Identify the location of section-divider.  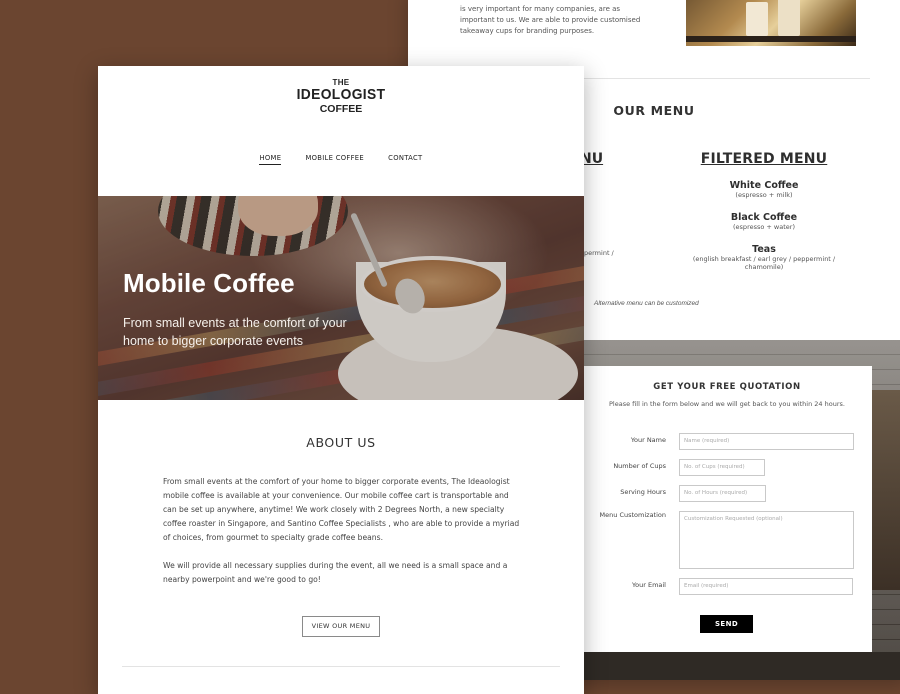
(341, 666).